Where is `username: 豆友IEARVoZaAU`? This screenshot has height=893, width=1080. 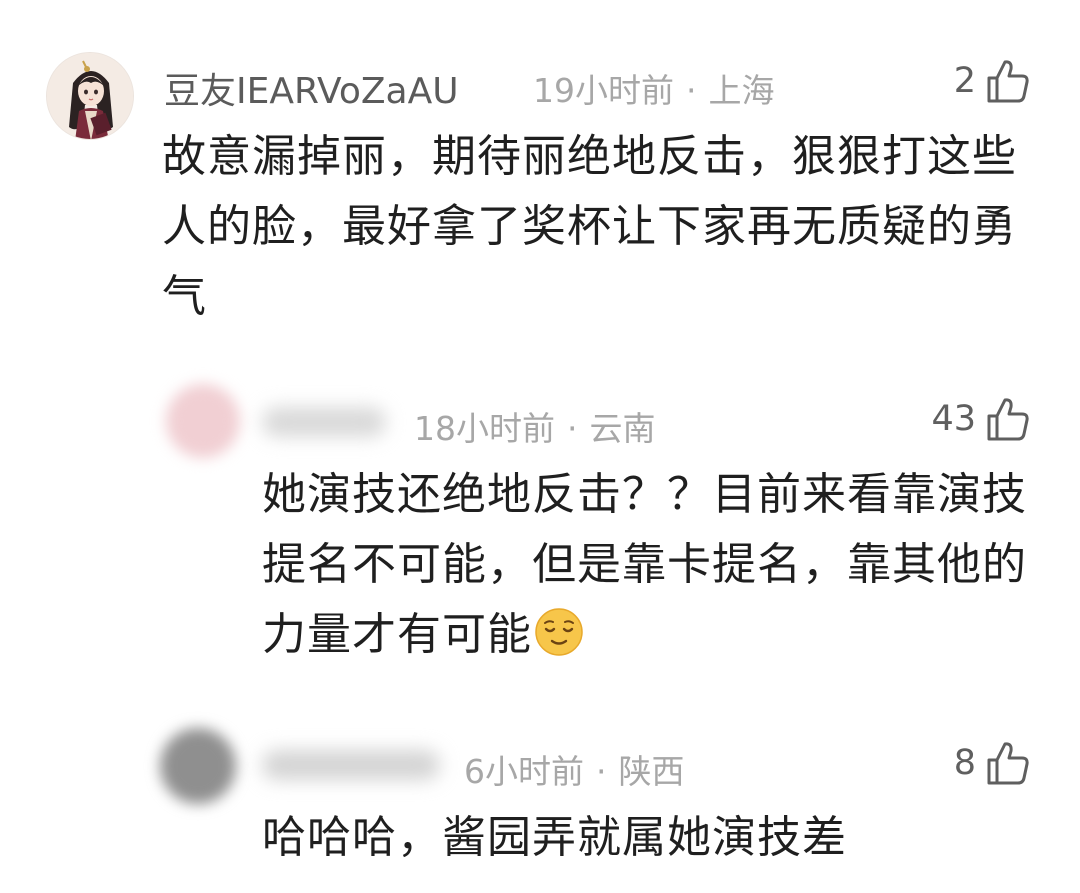 username: 豆友IEARVoZaAU is located at coordinates (311, 88).